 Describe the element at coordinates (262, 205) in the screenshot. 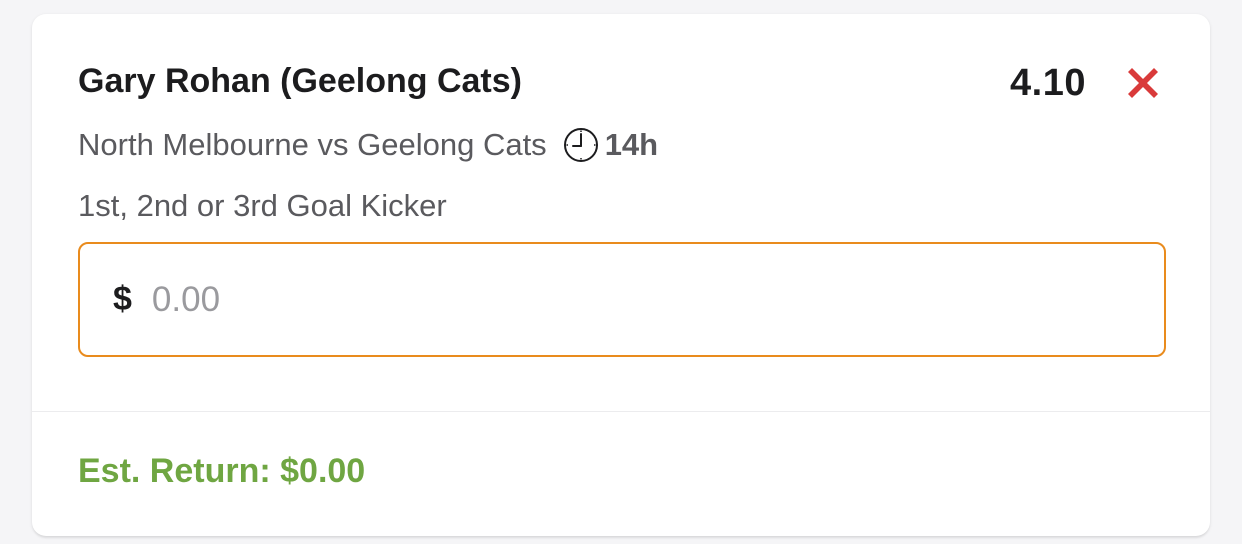

I see `market-name: 1st, 2nd or 3rd Goal Kicker` at that location.